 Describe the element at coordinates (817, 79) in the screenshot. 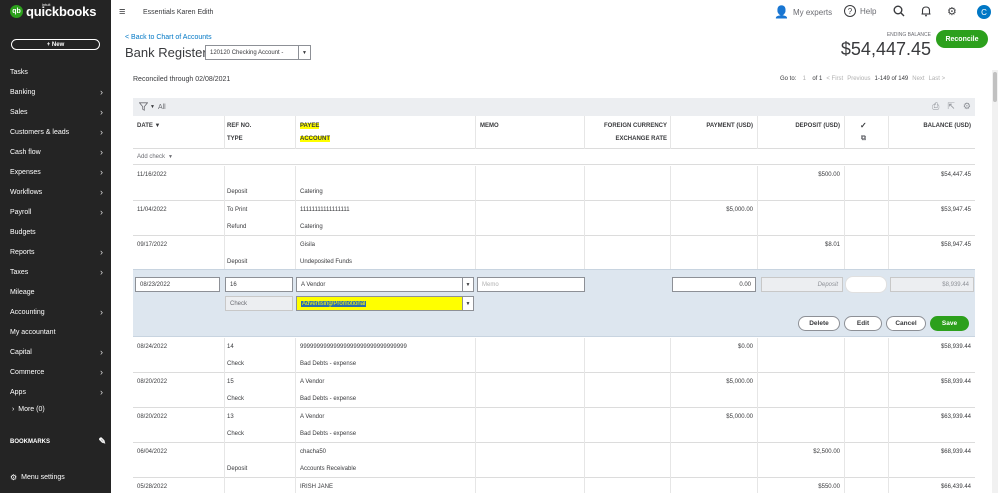

I see `of-pages: of 1` at that location.